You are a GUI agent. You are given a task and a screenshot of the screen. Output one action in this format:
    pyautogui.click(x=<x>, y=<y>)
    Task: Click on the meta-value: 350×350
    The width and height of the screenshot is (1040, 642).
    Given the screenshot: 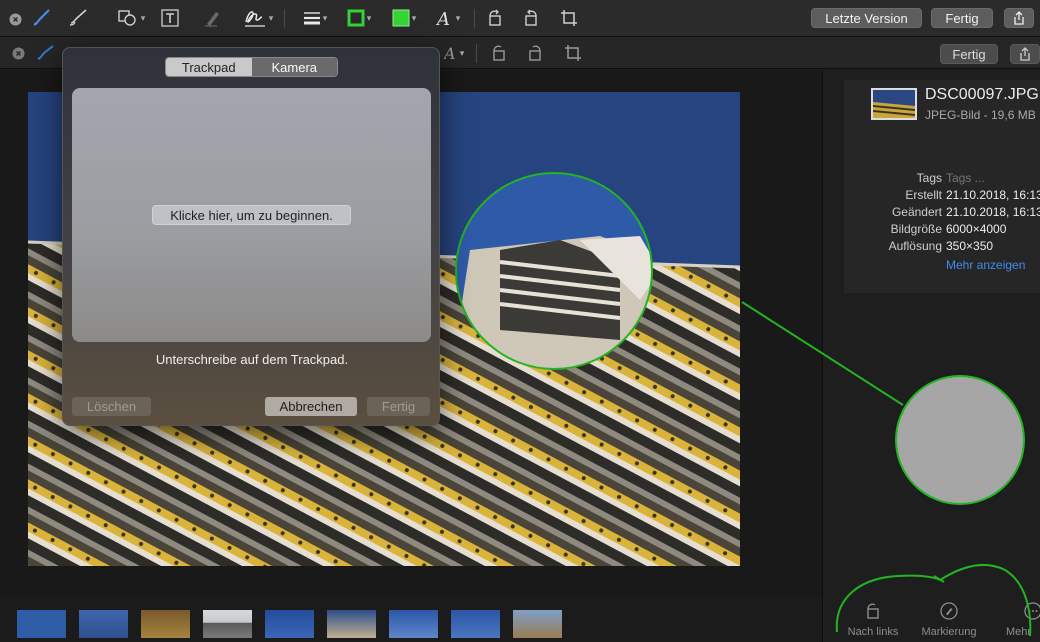 What is the action you would take?
    pyautogui.click(x=970, y=246)
    